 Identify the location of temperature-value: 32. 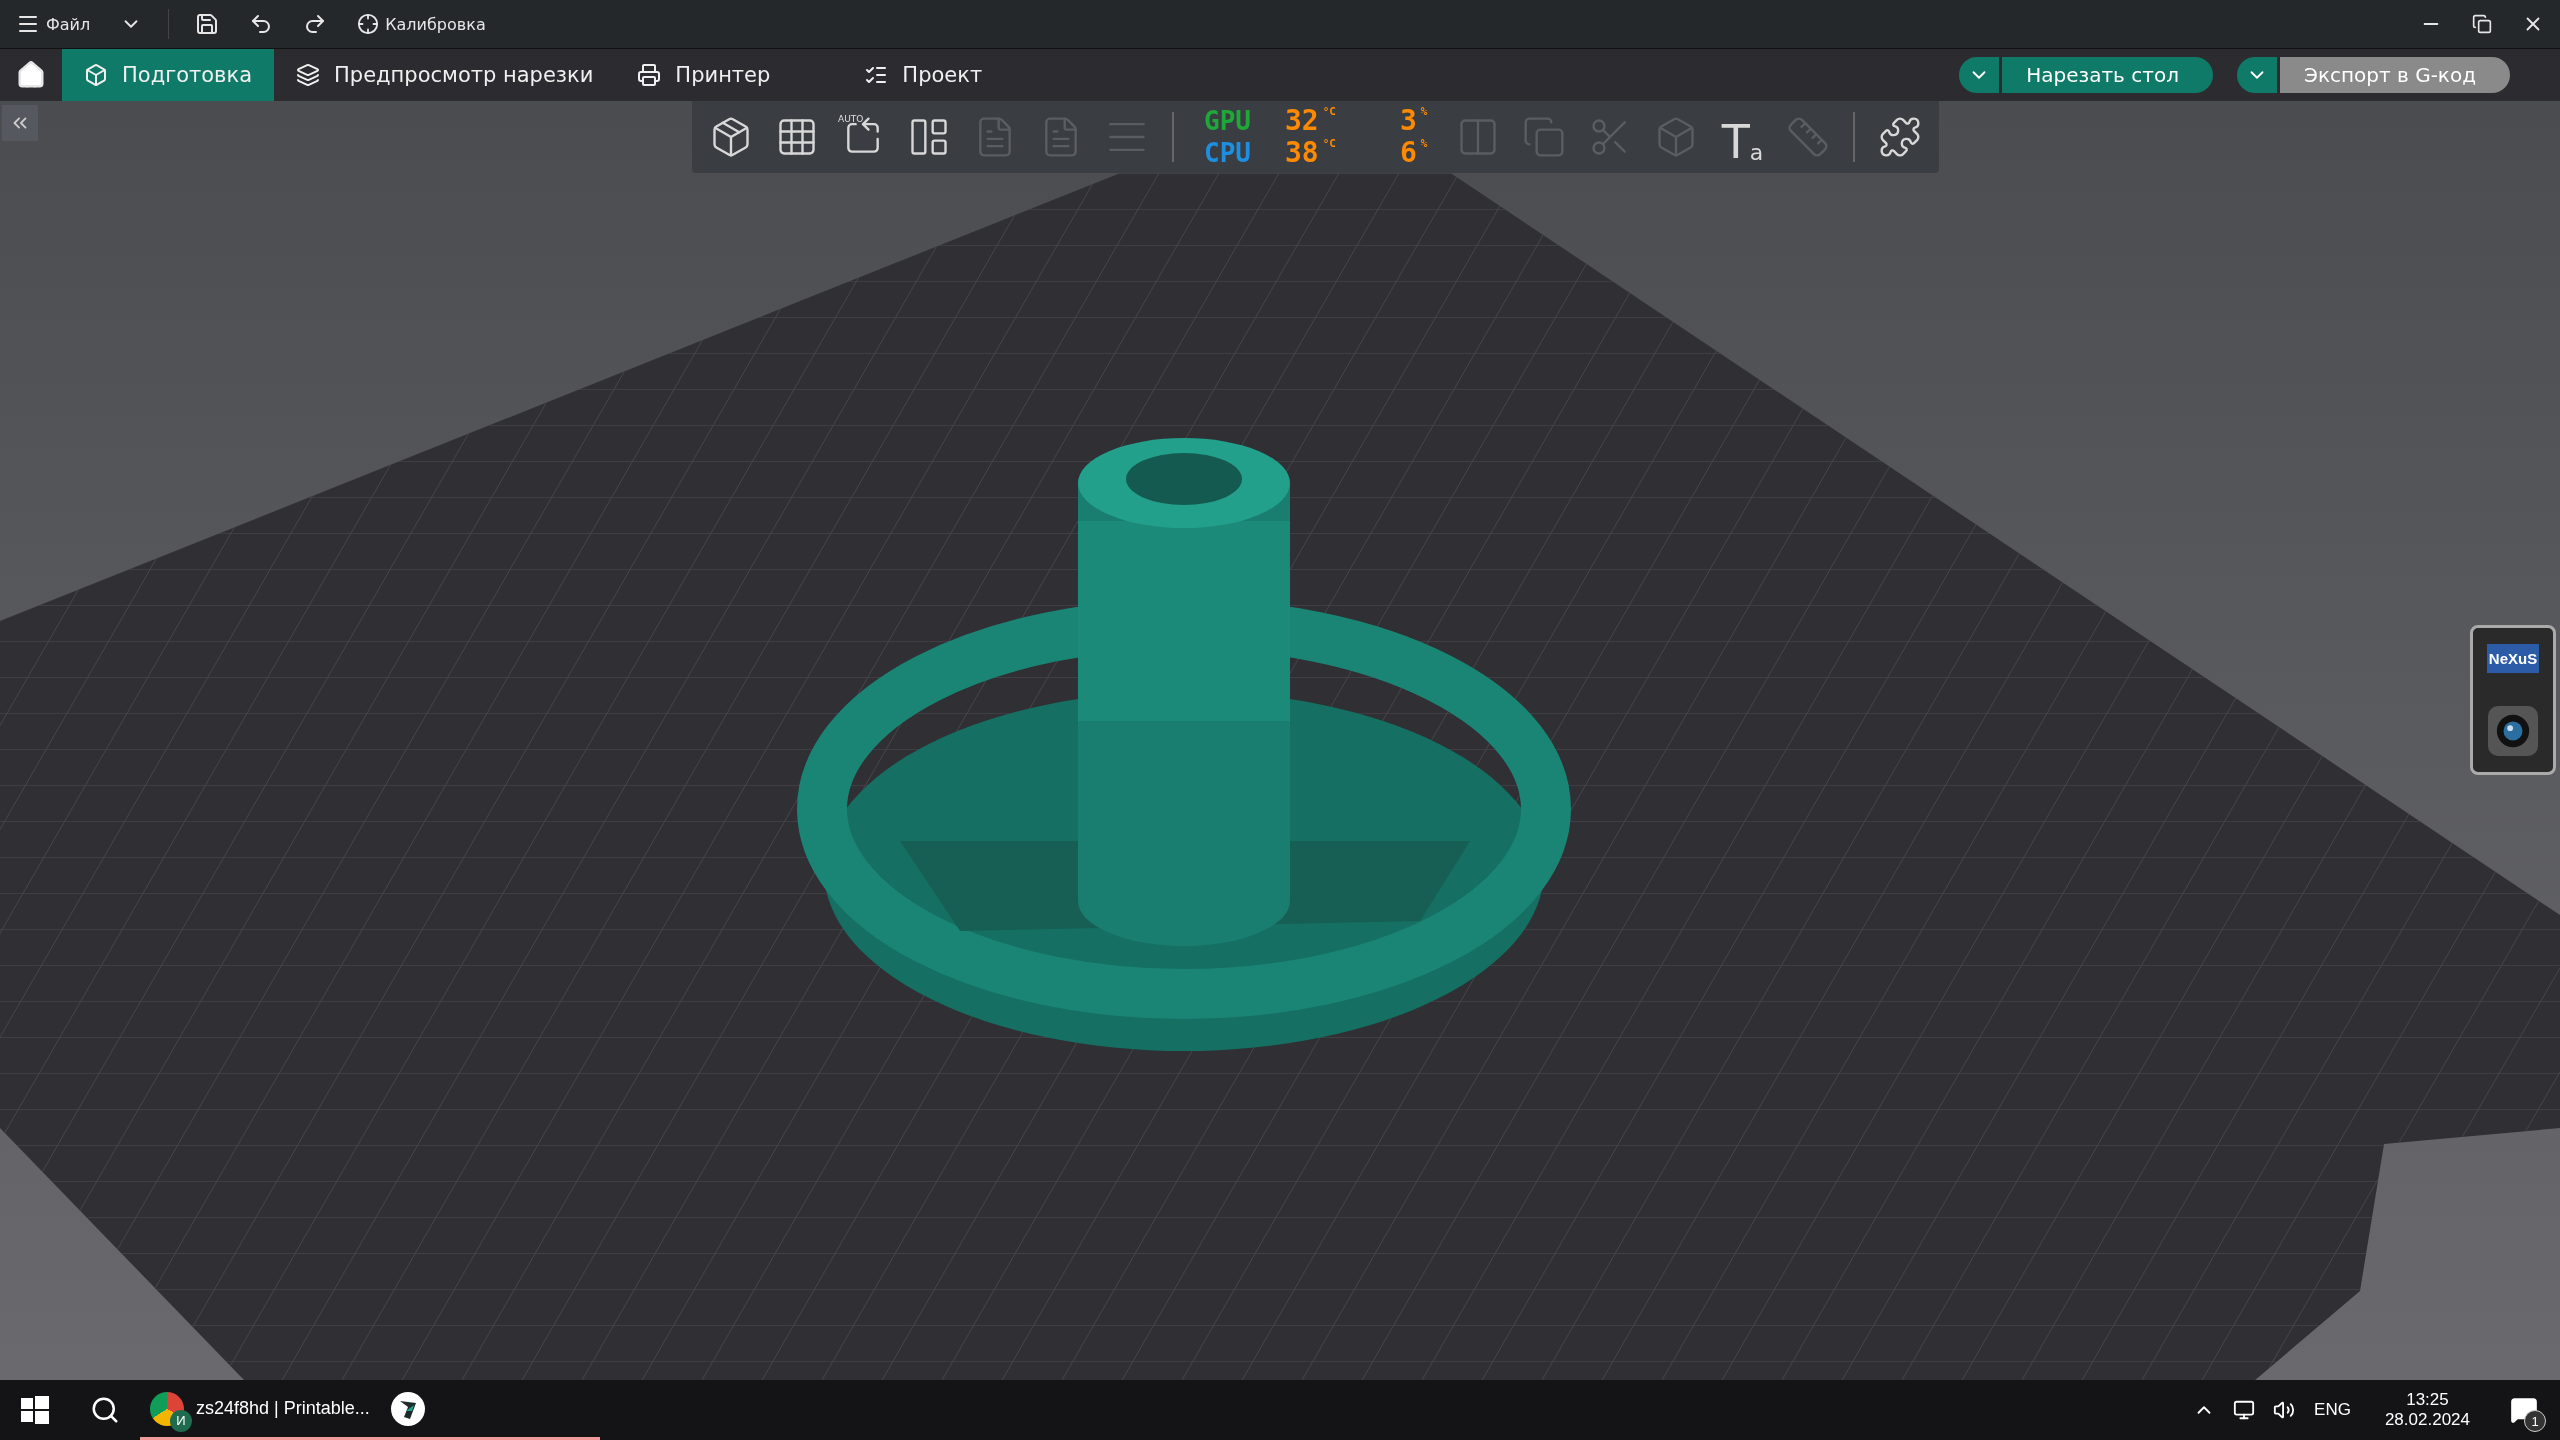
(1301, 121).